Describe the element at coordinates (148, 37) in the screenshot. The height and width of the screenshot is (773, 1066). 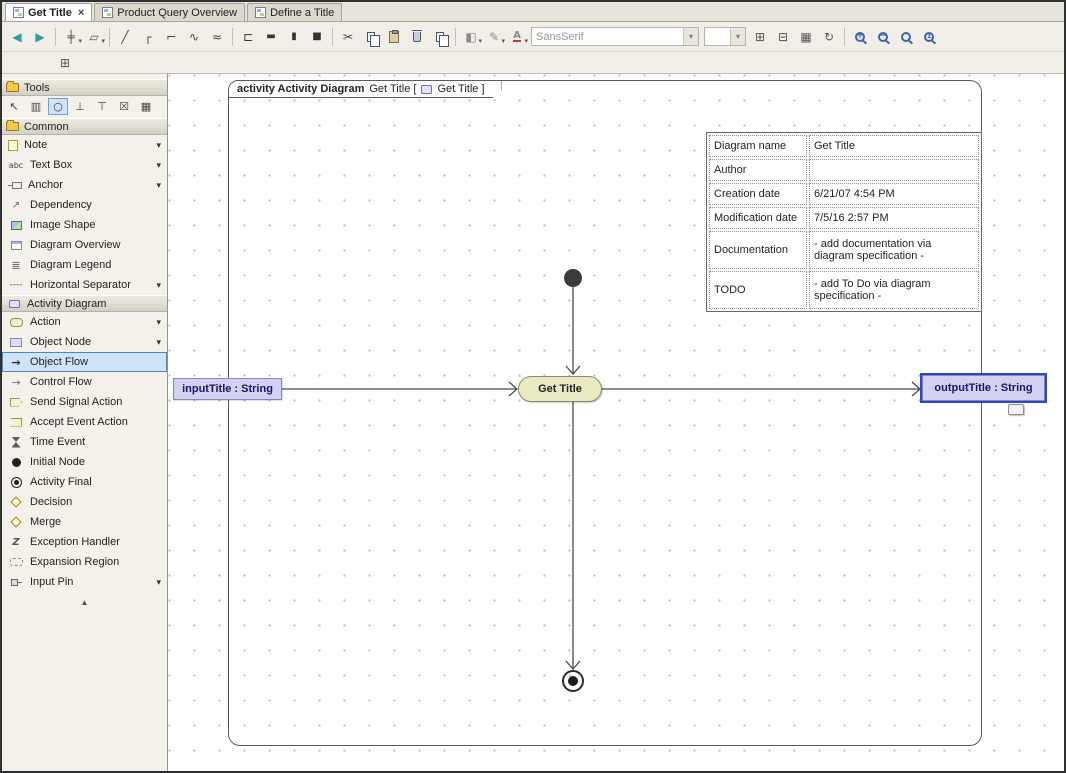
I see `rectilinear-line-icon` at that location.